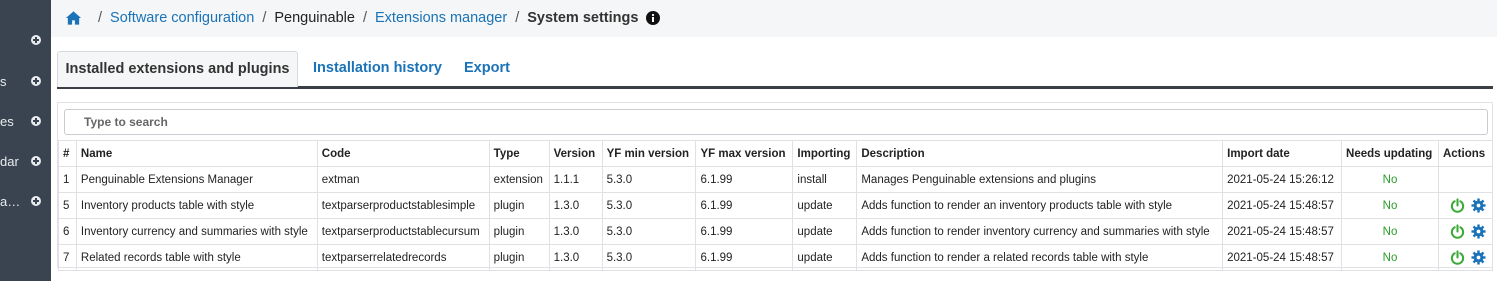 This screenshot has width=1497, height=281. Describe the element at coordinates (575, 153) in the screenshot. I see `column-header-version: Version` at that location.